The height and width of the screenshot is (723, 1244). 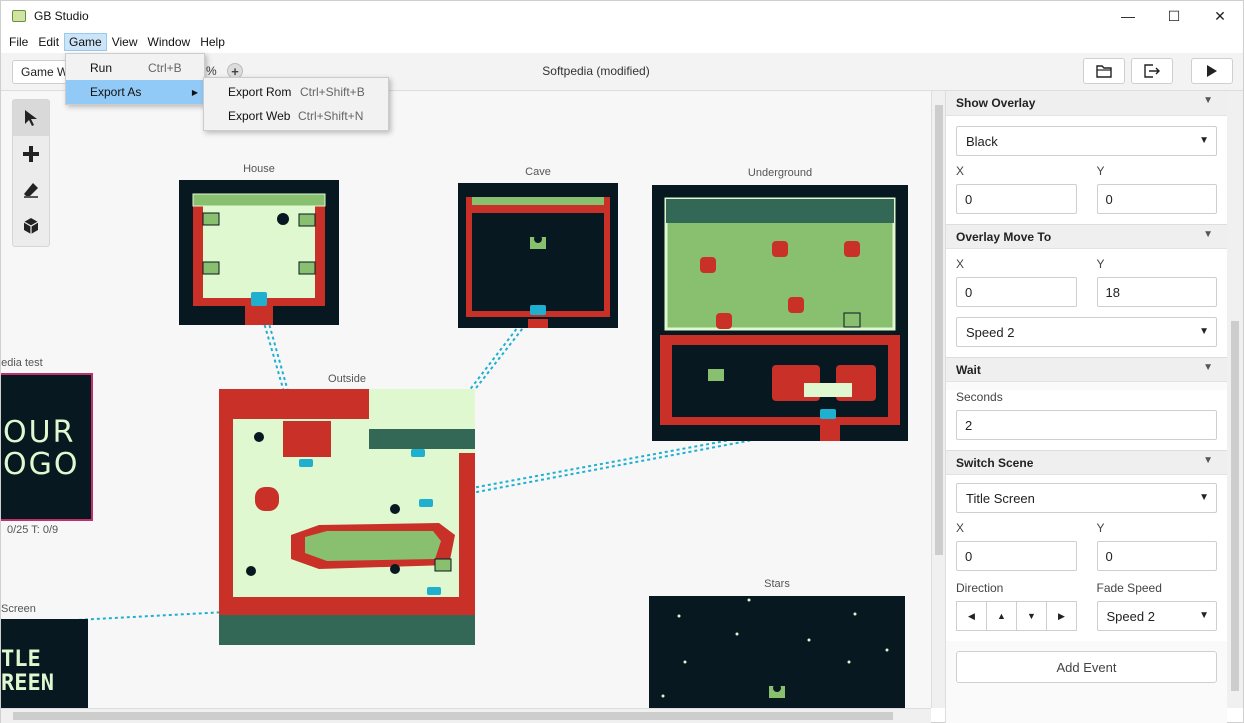 I want to click on scene-label-stars: Stars, so click(x=777, y=584).